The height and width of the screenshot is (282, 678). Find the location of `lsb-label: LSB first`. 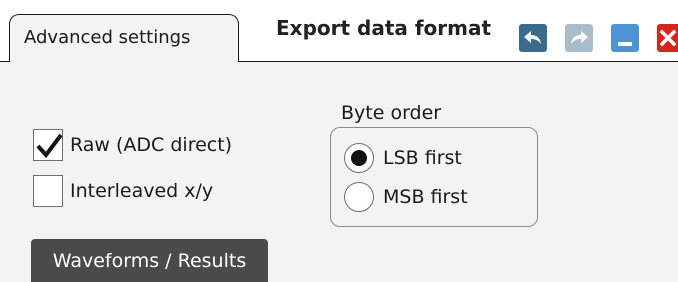

lsb-label: LSB first is located at coordinates (422, 158).